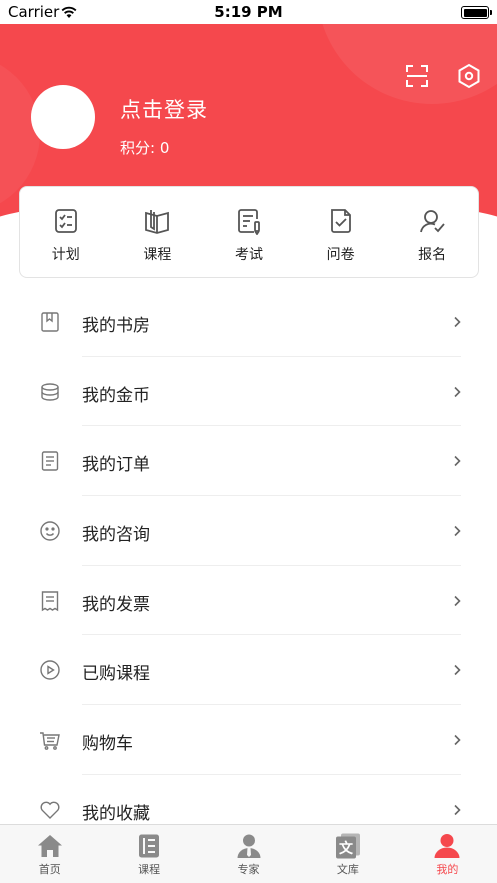  Describe the element at coordinates (116, 395) in the screenshot. I see `menu-item-label: 我的金币` at that location.